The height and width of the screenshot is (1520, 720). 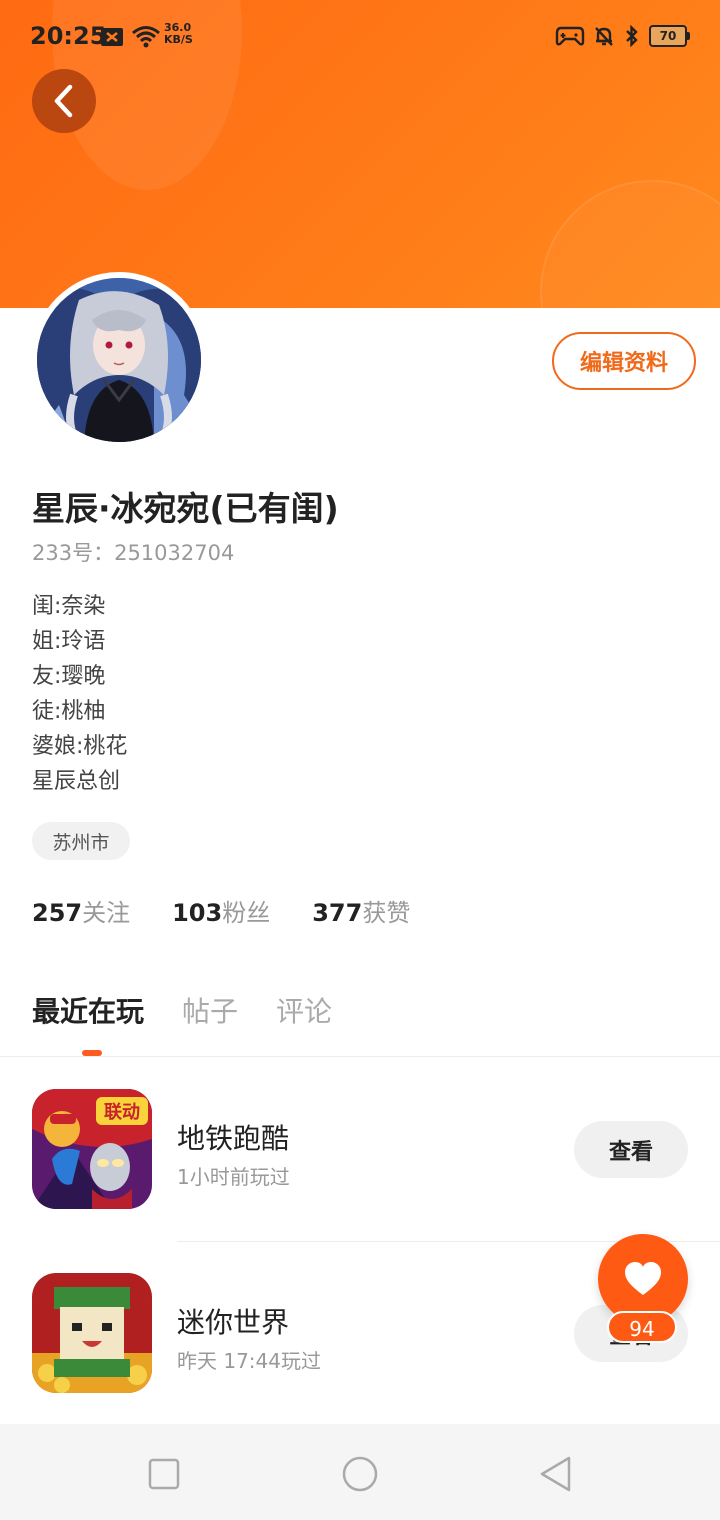 I want to click on chevron-left-icon, so click(x=63, y=101).